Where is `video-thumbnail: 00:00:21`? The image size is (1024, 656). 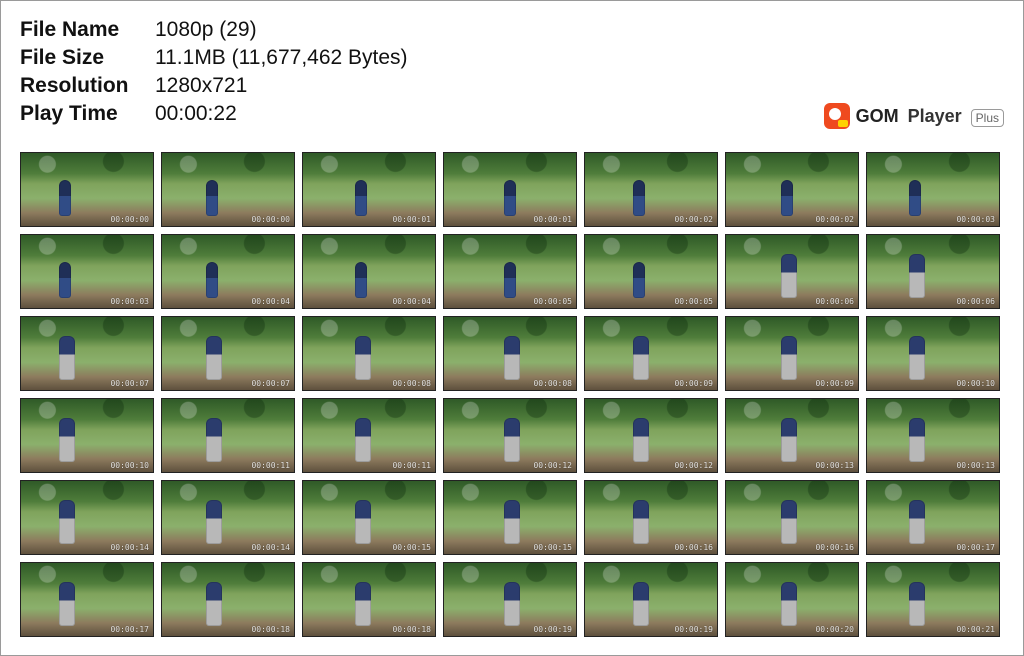 video-thumbnail: 00:00:21 is located at coordinates (933, 599).